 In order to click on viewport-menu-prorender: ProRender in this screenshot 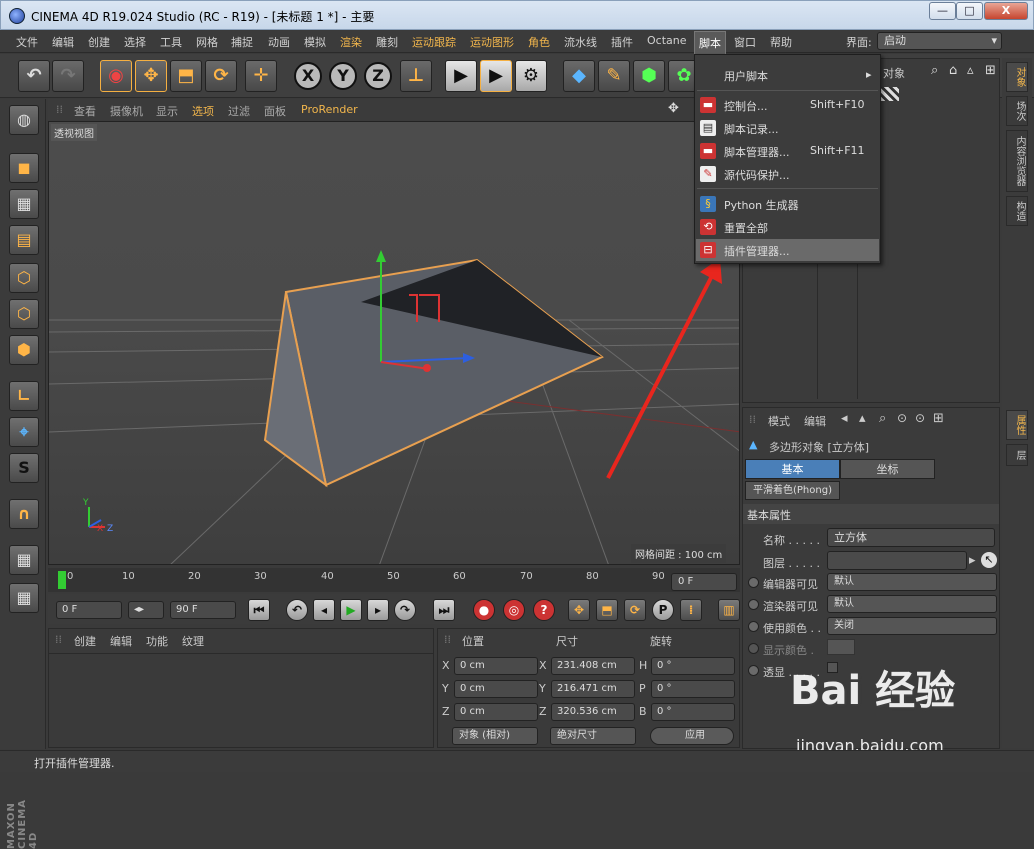, I will do `click(329, 109)`.